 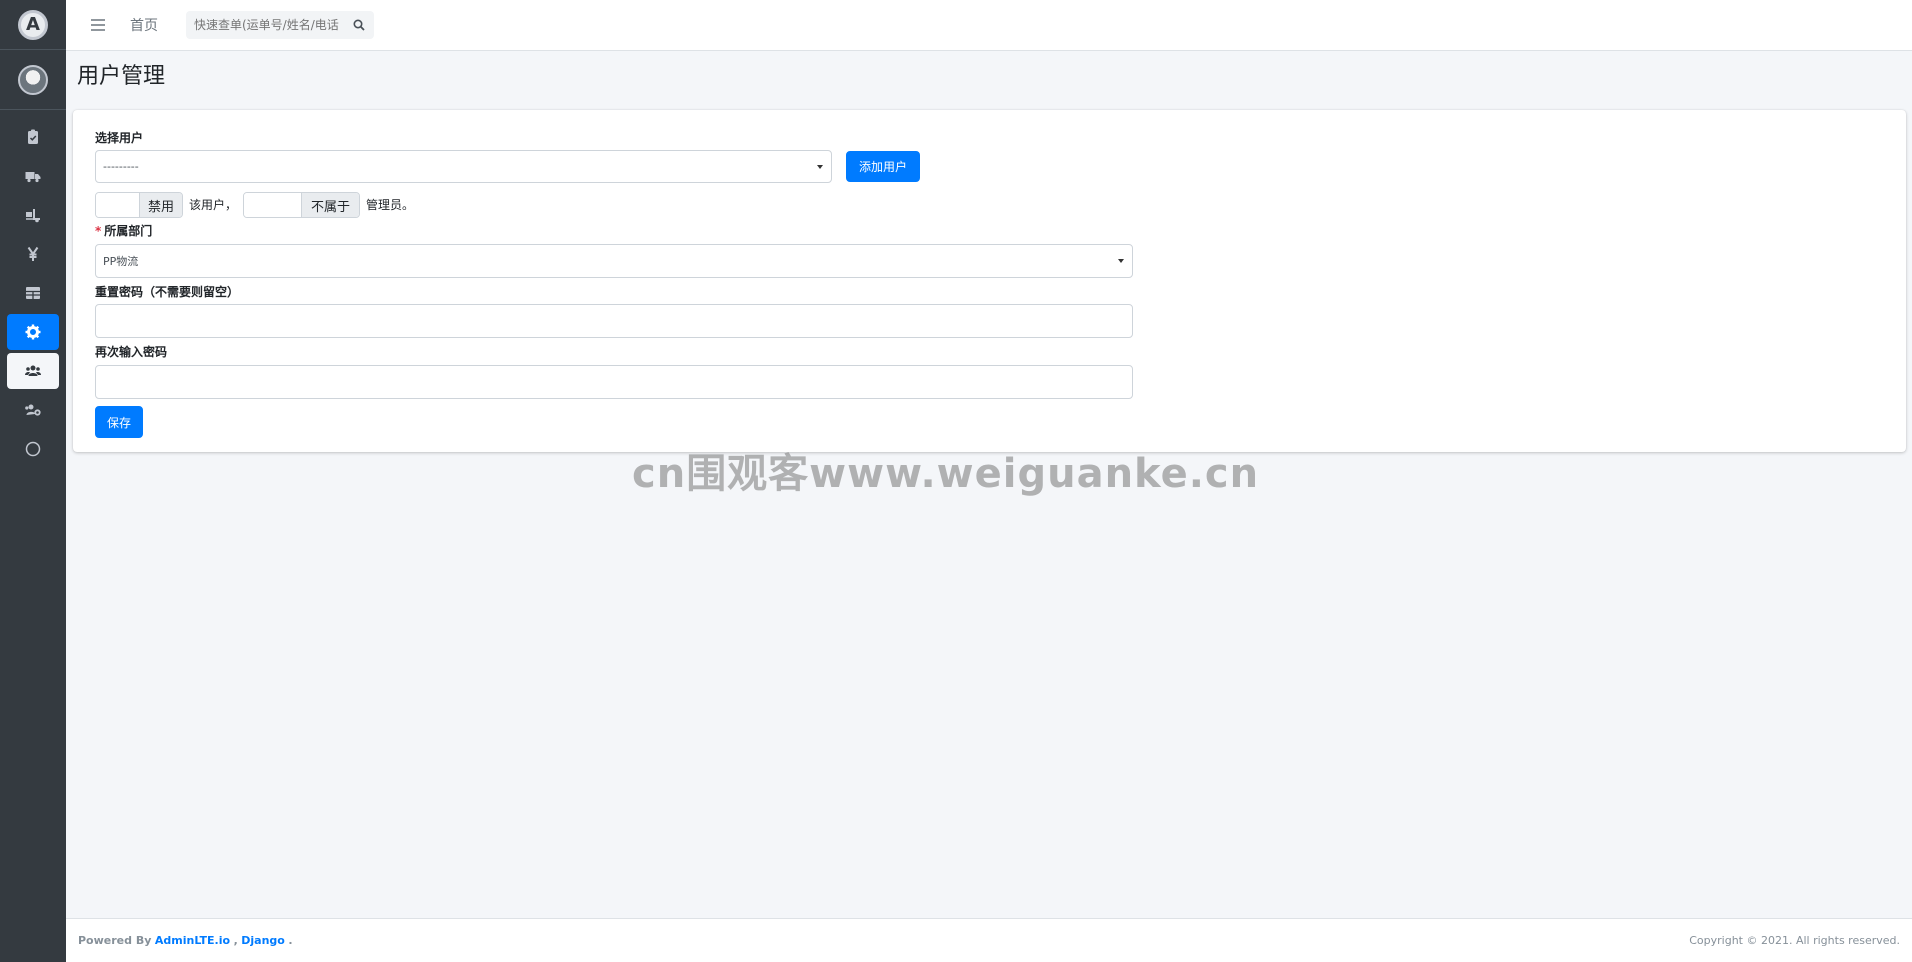 What do you see at coordinates (463, 166) in the screenshot?
I see `select-user-dropdown: ---------` at bounding box center [463, 166].